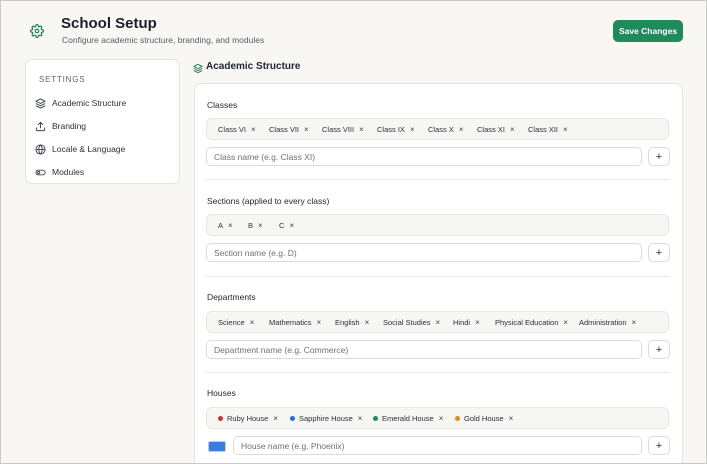 This screenshot has width=707, height=464. Describe the element at coordinates (446, 129) in the screenshot. I see `class-chip: Class X ×` at that location.